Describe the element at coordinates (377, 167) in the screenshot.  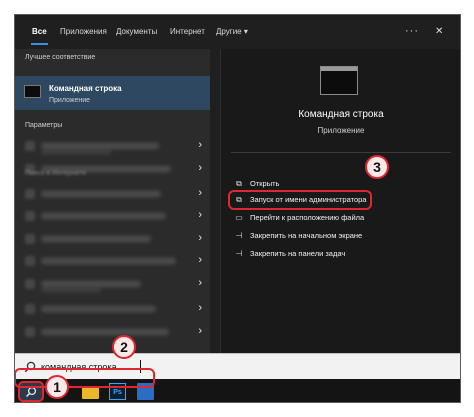
I see `step-badge-3: 3` at that location.